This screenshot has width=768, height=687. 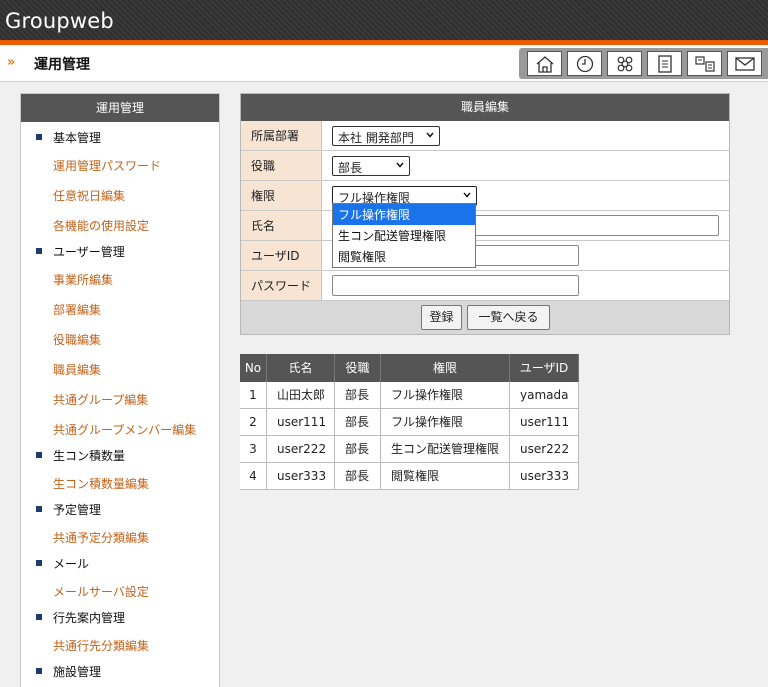 What do you see at coordinates (77, 309) in the screenshot?
I see `sidebar-item-departments: 部署編集` at bounding box center [77, 309].